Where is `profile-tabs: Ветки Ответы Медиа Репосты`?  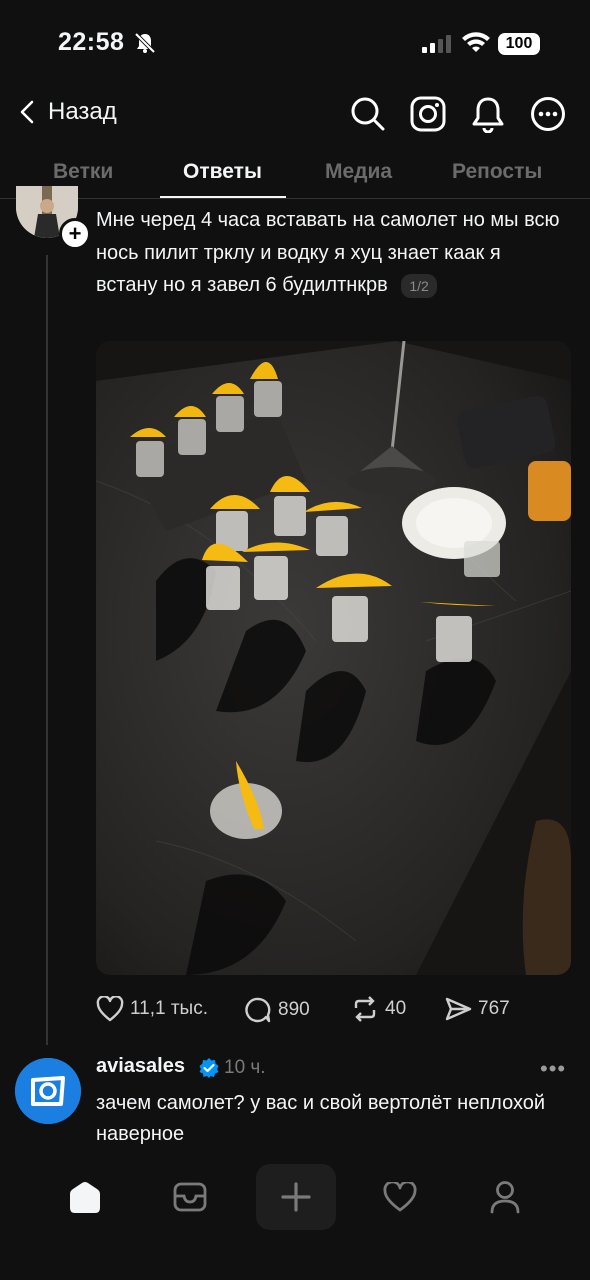 profile-tabs: Ветки Ответы Медиа Репосты is located at coordinates (295, 175).